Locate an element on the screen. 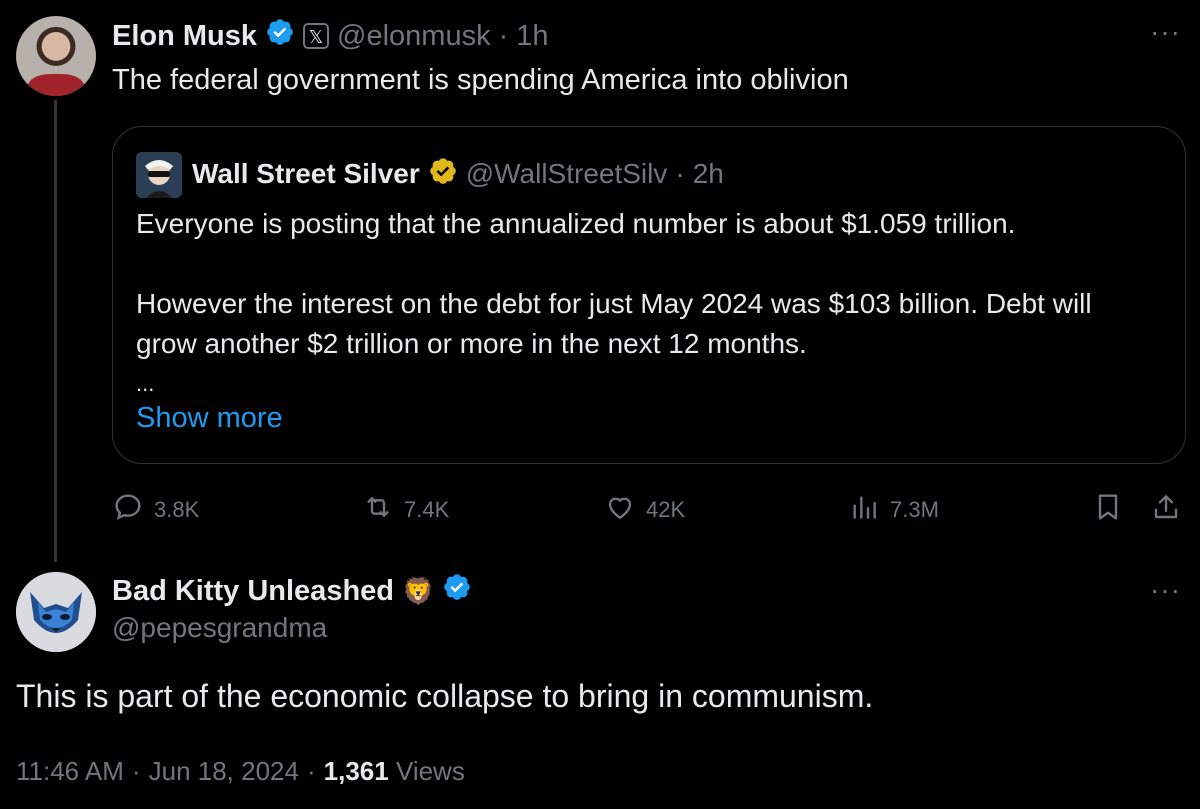 The width and height of the screenshot is (1200, 809). share-button is located at coordinates (1166, 510).